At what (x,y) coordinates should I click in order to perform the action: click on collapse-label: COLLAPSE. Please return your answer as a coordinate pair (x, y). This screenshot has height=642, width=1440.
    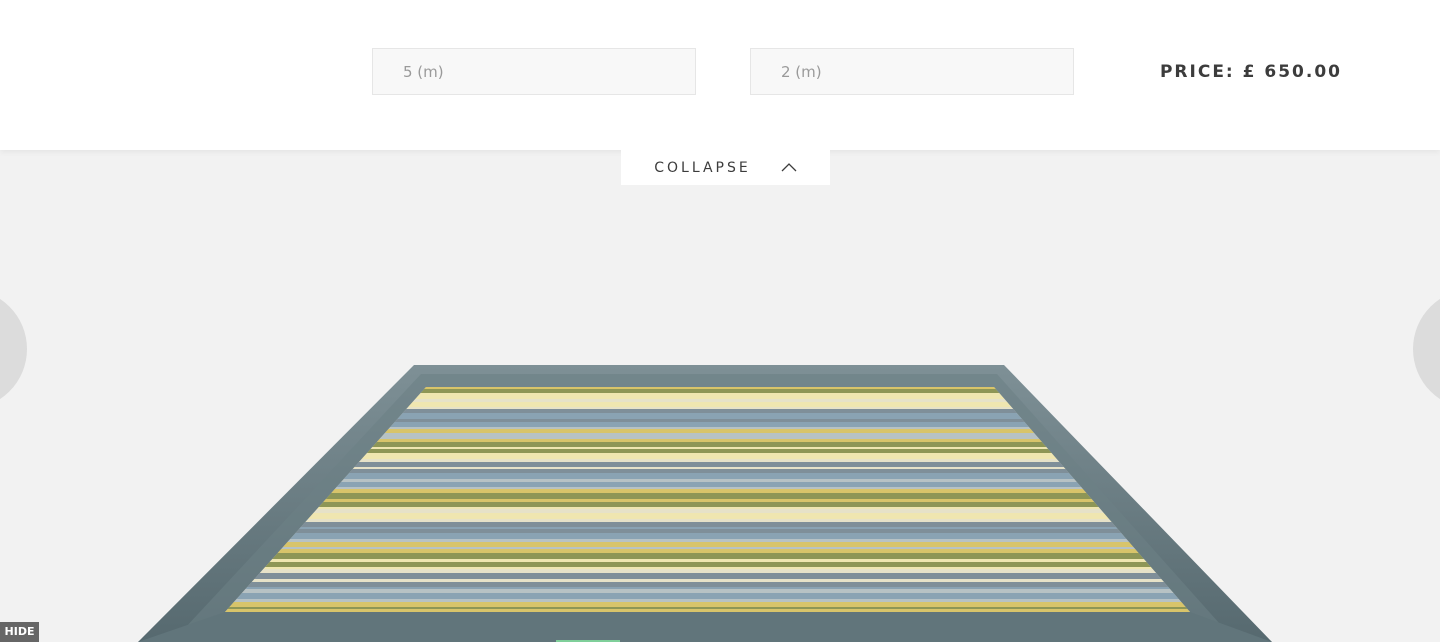
    Looking at the image, I should click on (702, 167).